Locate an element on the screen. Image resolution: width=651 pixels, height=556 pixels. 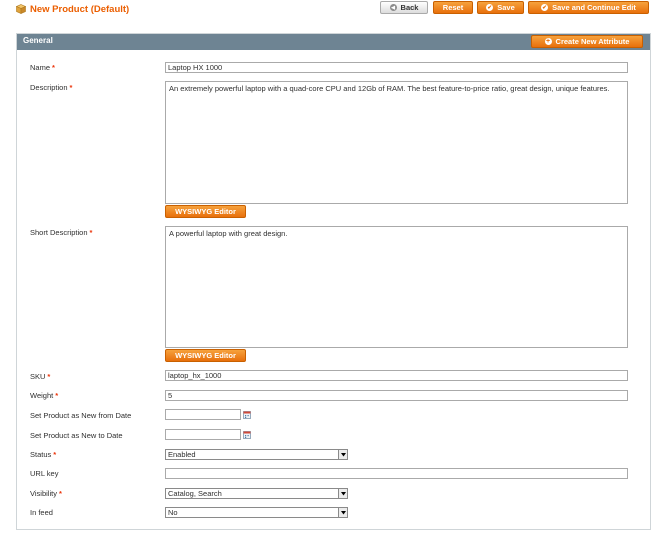
description-label-text: Description is located at coordinates (49, 87).